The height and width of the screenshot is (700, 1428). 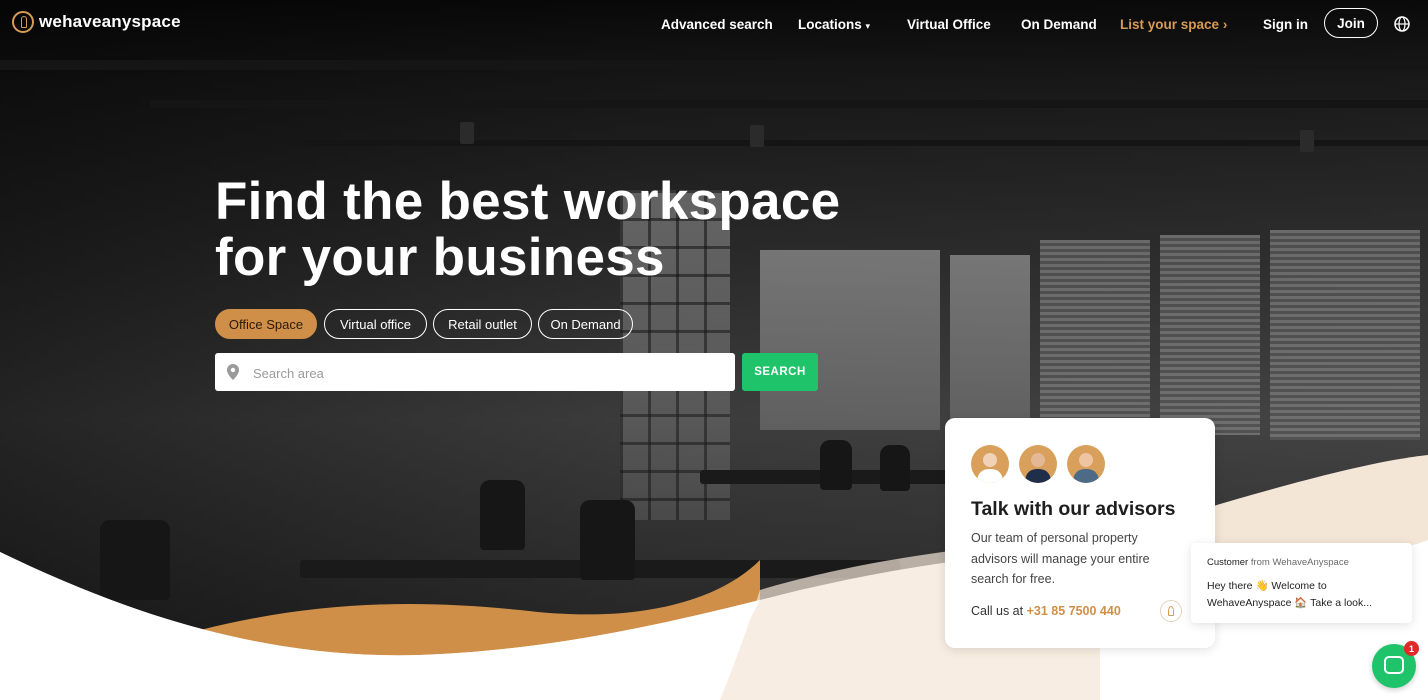 I want to click on chat-agent-logo-icon, so click(x=1171, y=611).